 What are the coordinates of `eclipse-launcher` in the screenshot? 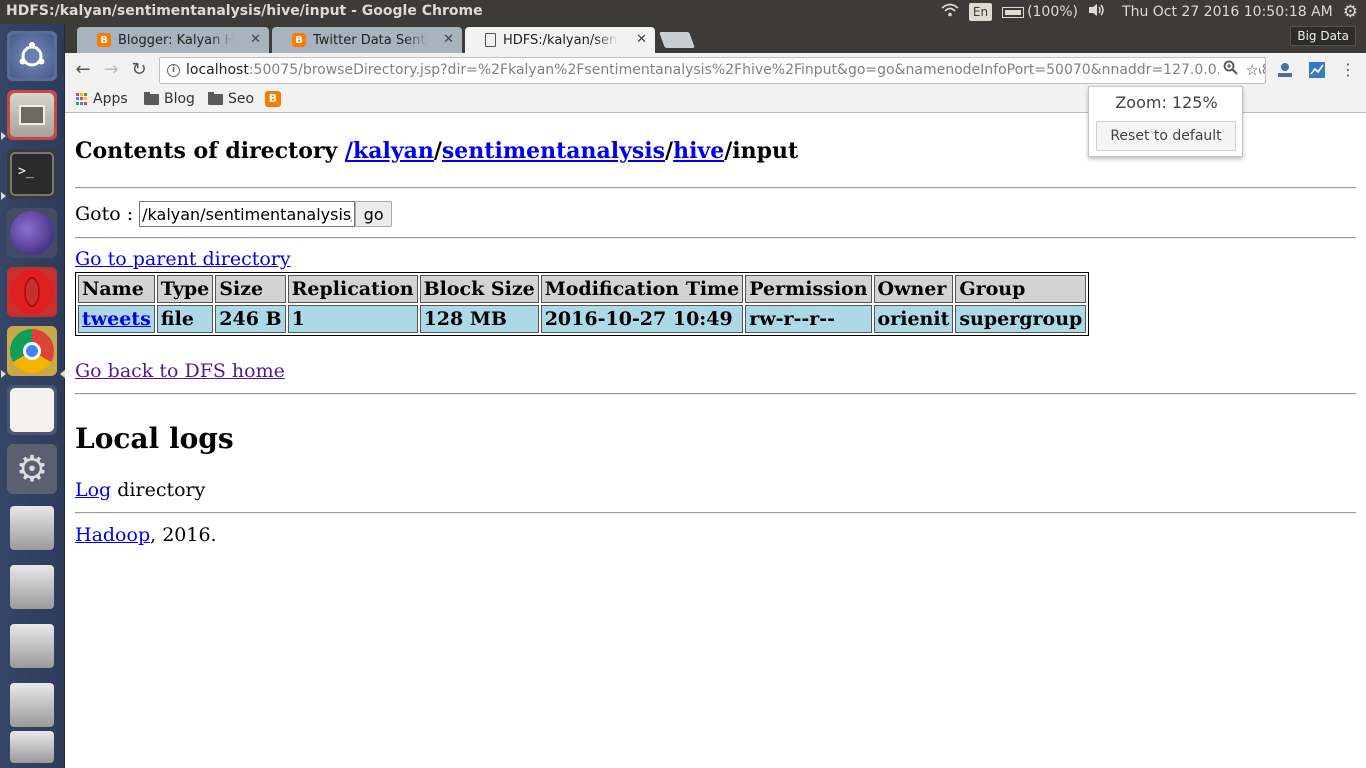 It's located at (32, 233).